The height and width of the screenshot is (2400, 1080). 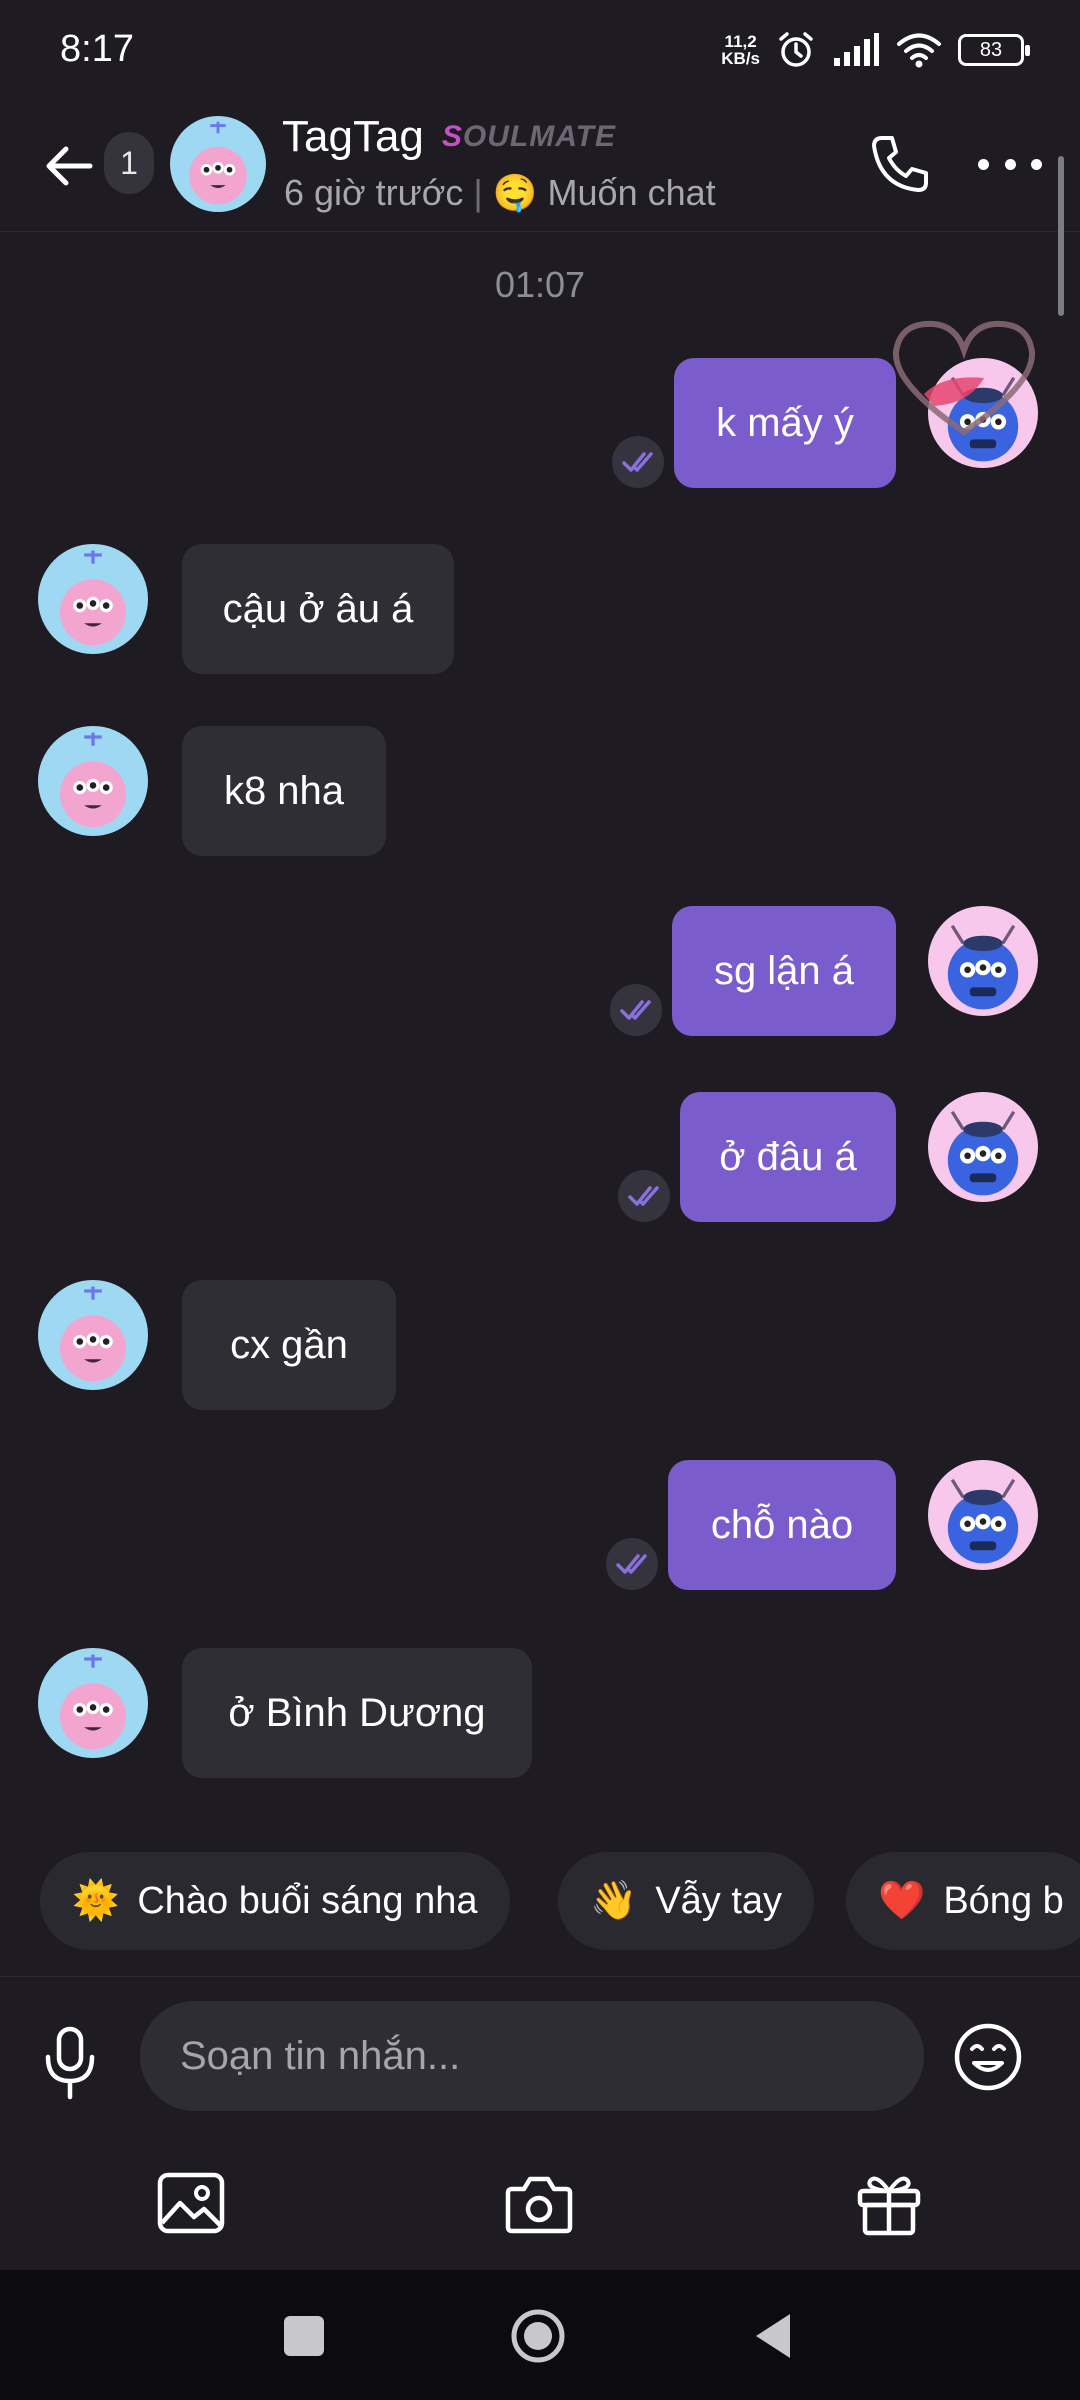 I want to click on message-bubble: sg lận á, so click(x=784, y=971).